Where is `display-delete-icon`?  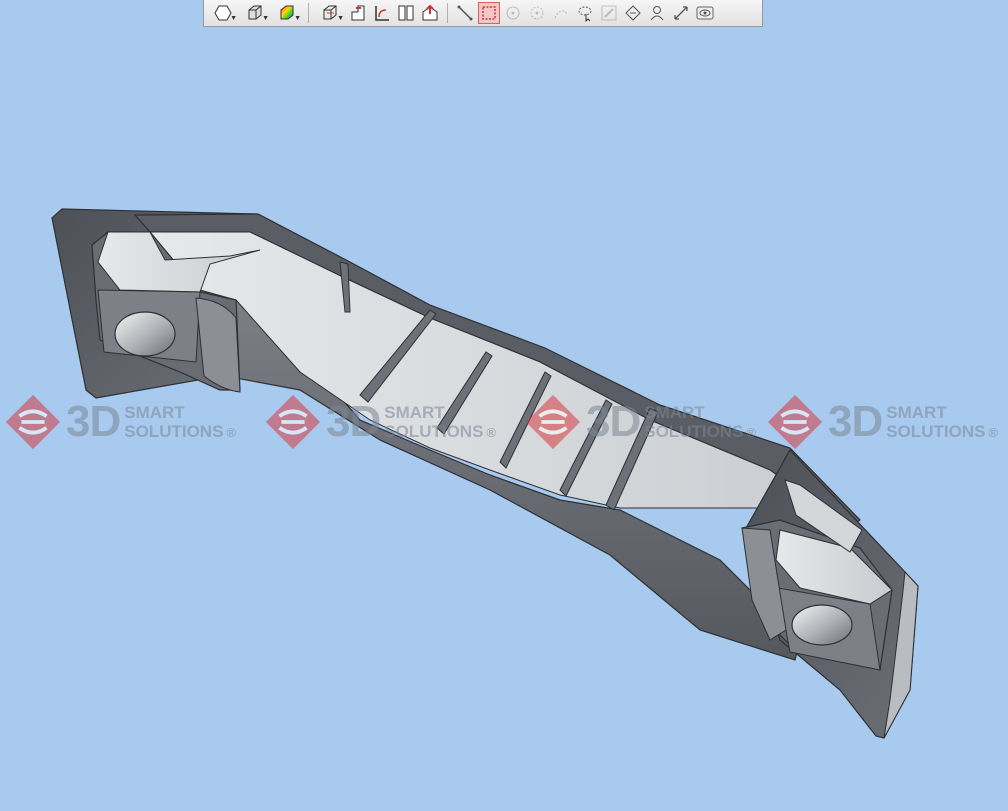 display-delete-icon is located at coordinates (633, 13).